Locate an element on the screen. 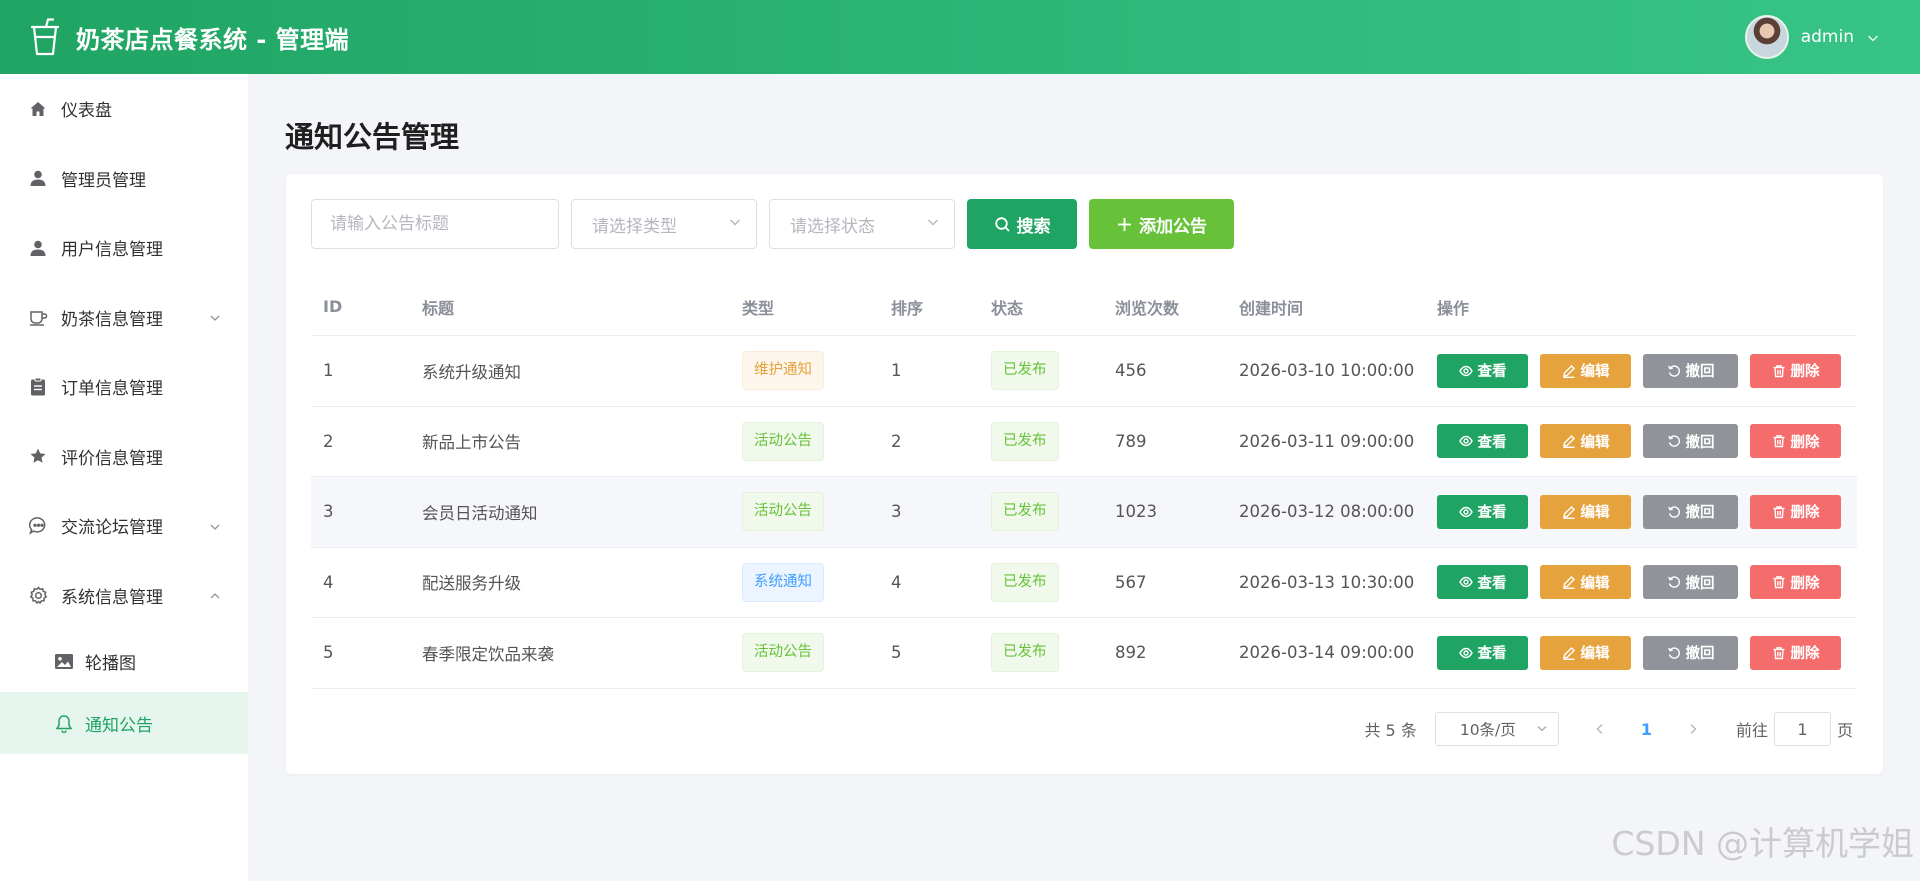 This screenshot has width=1920, height=881. user-menu: admin is located at coordinates (1812, 37).